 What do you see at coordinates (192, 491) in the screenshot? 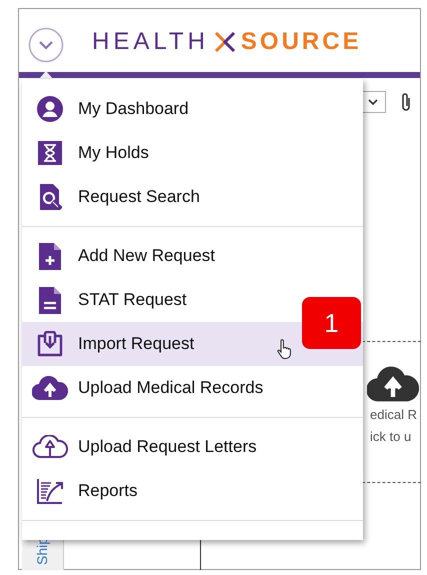
I see `menu-item: Reports` at bounding box center [192, 491].